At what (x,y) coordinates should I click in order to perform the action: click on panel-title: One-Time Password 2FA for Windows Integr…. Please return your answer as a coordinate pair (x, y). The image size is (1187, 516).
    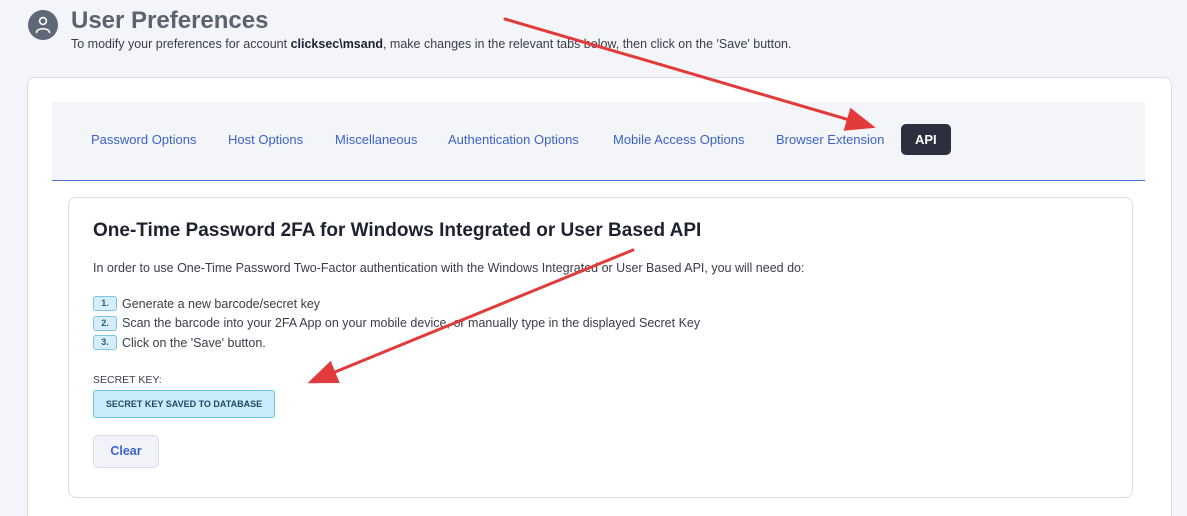
    Looking at the image, I should click on (397, 230).